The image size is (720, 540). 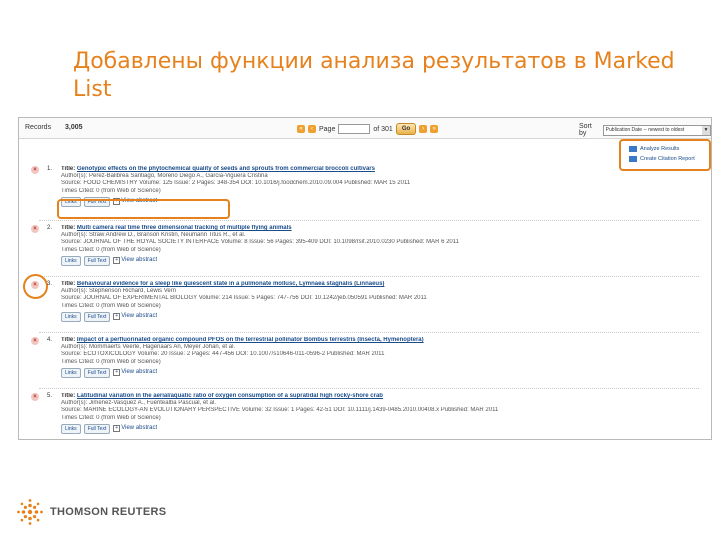 I want to click on record-number: 5., so click(x=50, y=396).